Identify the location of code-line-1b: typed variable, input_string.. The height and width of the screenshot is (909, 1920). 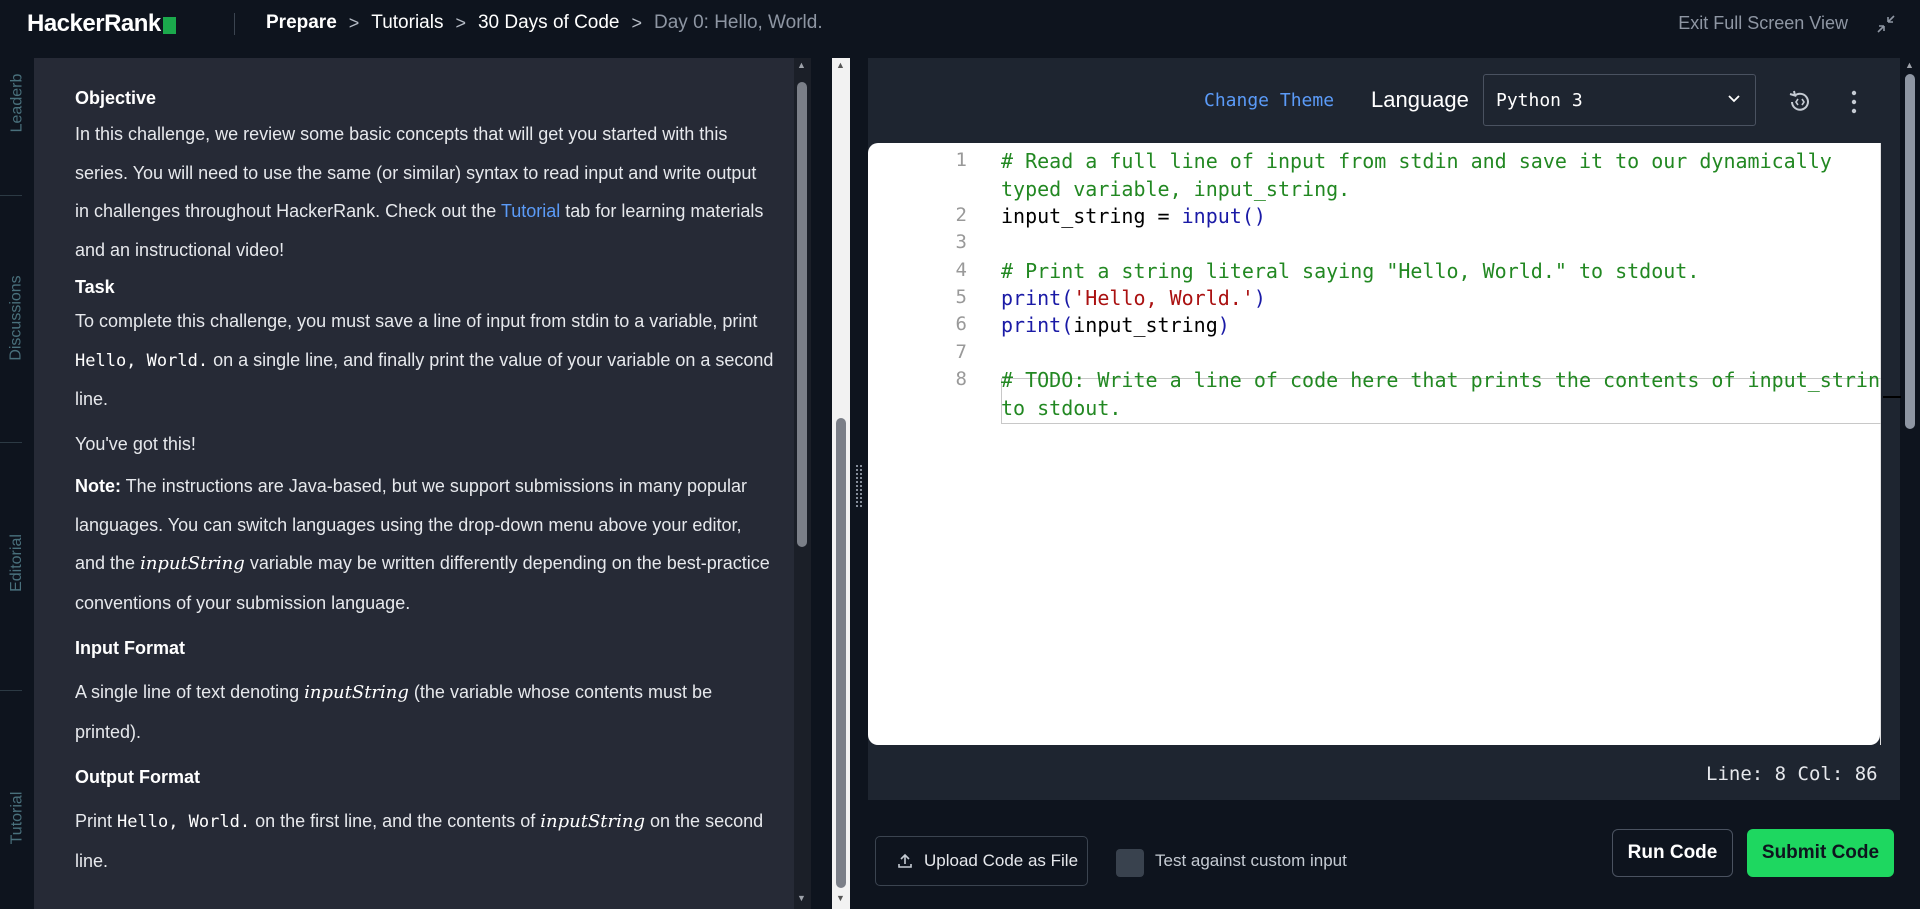
(1176, 189).